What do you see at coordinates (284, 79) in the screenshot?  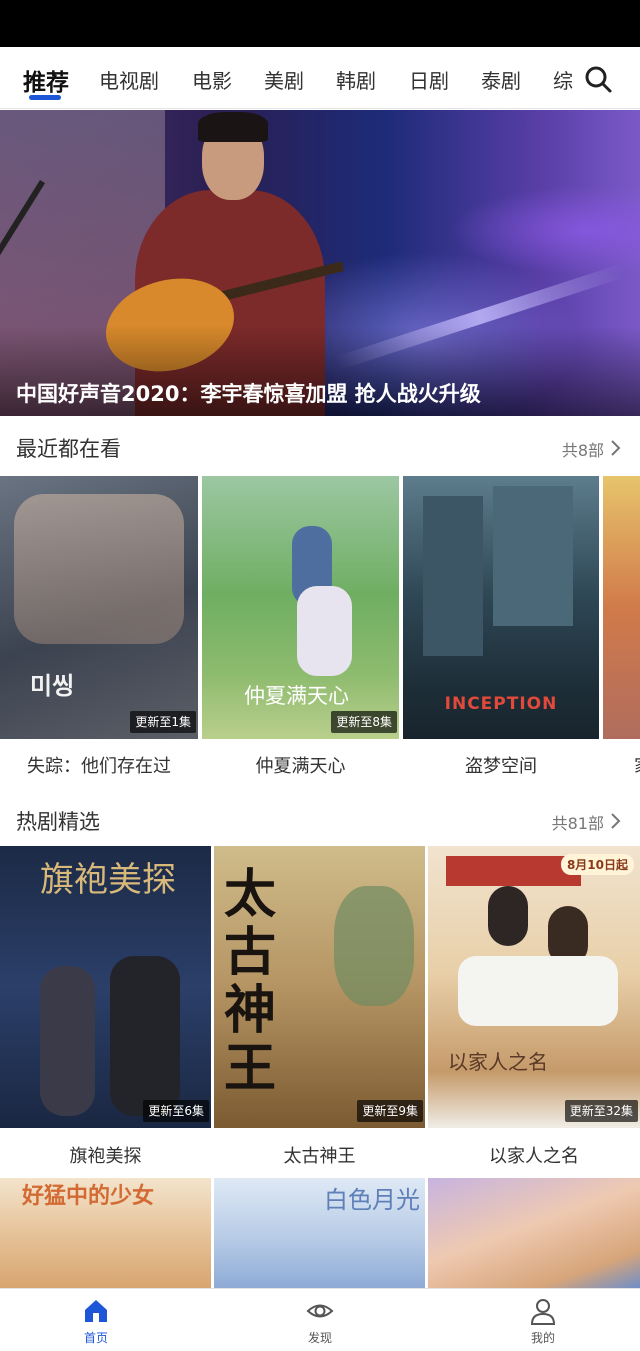 I see `tab-us-drama: 美剧` at bounding box center [284, 79].